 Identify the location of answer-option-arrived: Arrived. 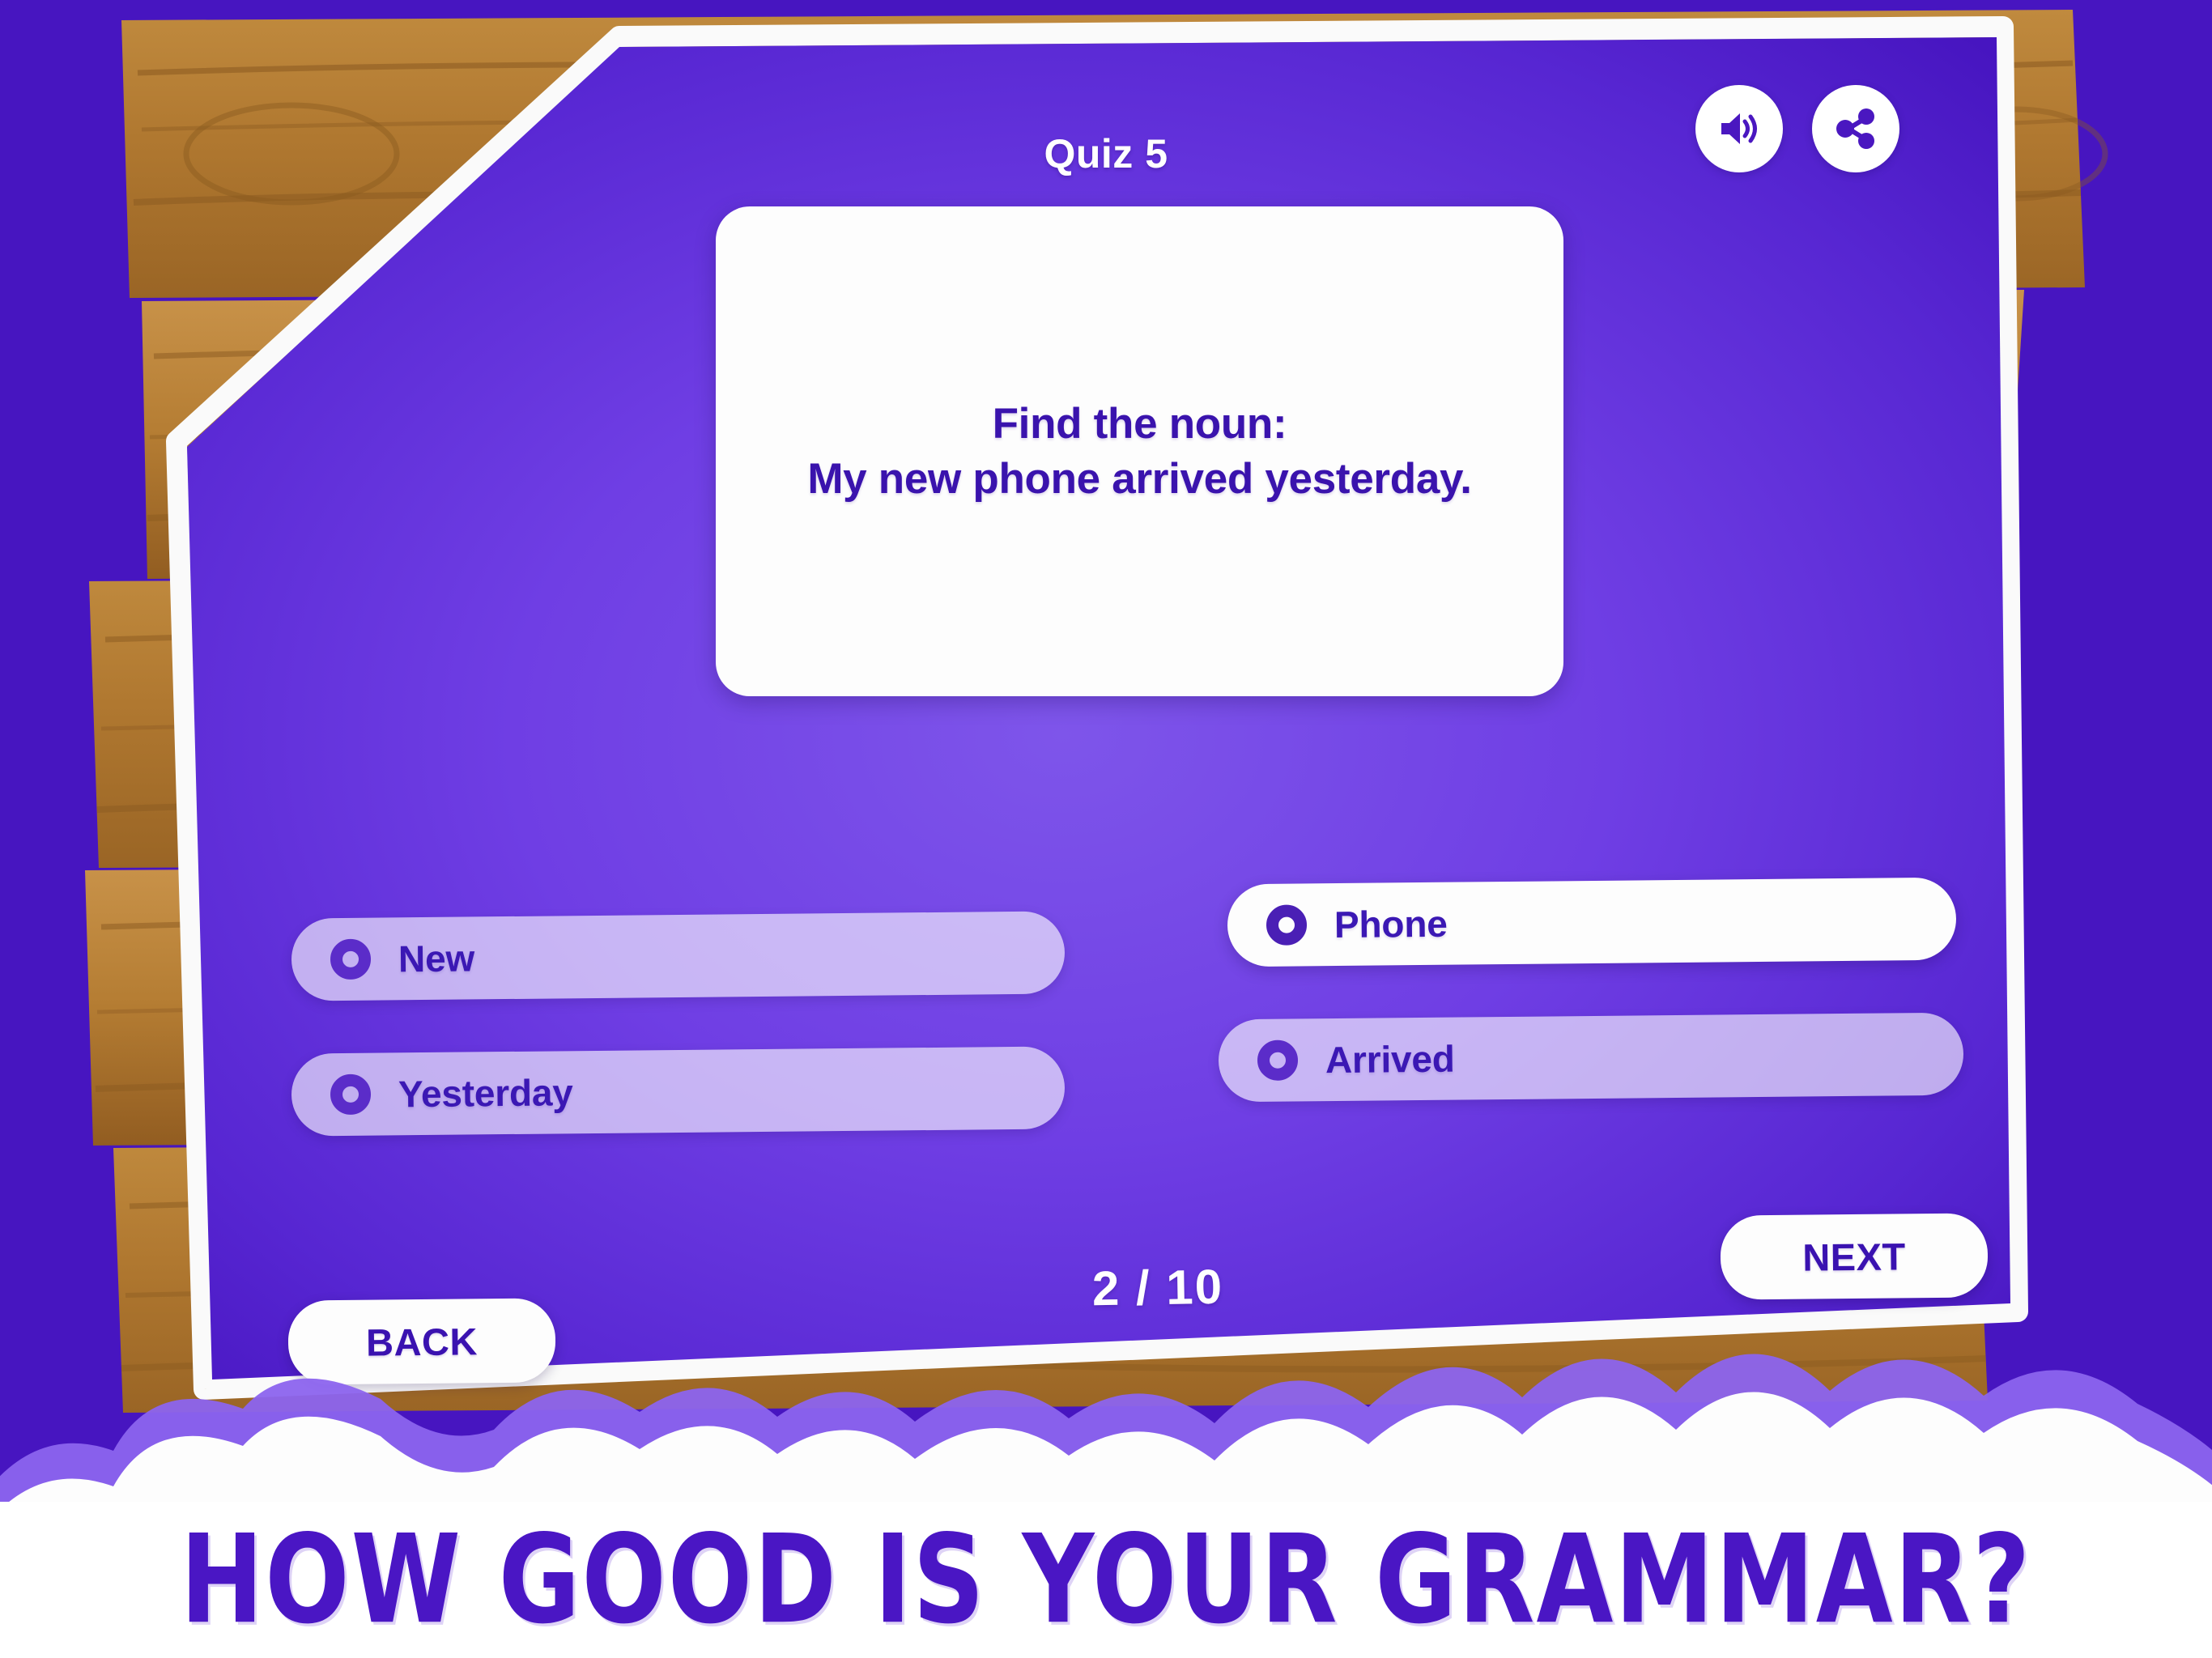
(1591, 1057).